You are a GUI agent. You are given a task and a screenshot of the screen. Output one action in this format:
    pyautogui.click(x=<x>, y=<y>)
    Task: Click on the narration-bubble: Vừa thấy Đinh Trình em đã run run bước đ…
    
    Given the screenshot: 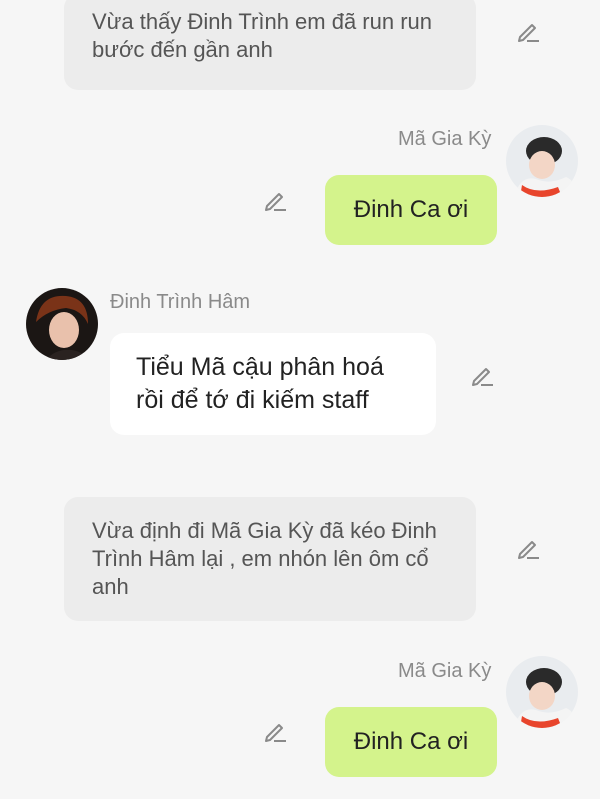 What is the action you would take?
    pyautogui.click(x=270, y=45)
    